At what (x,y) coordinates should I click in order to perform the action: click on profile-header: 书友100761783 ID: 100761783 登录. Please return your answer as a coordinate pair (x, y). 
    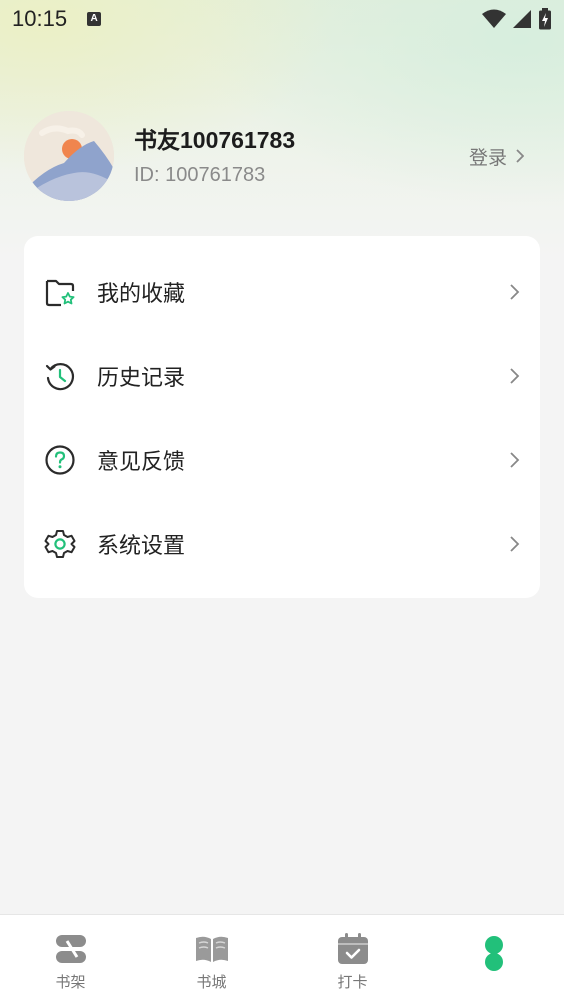
    Looking at the image, I should click on (278, 156).